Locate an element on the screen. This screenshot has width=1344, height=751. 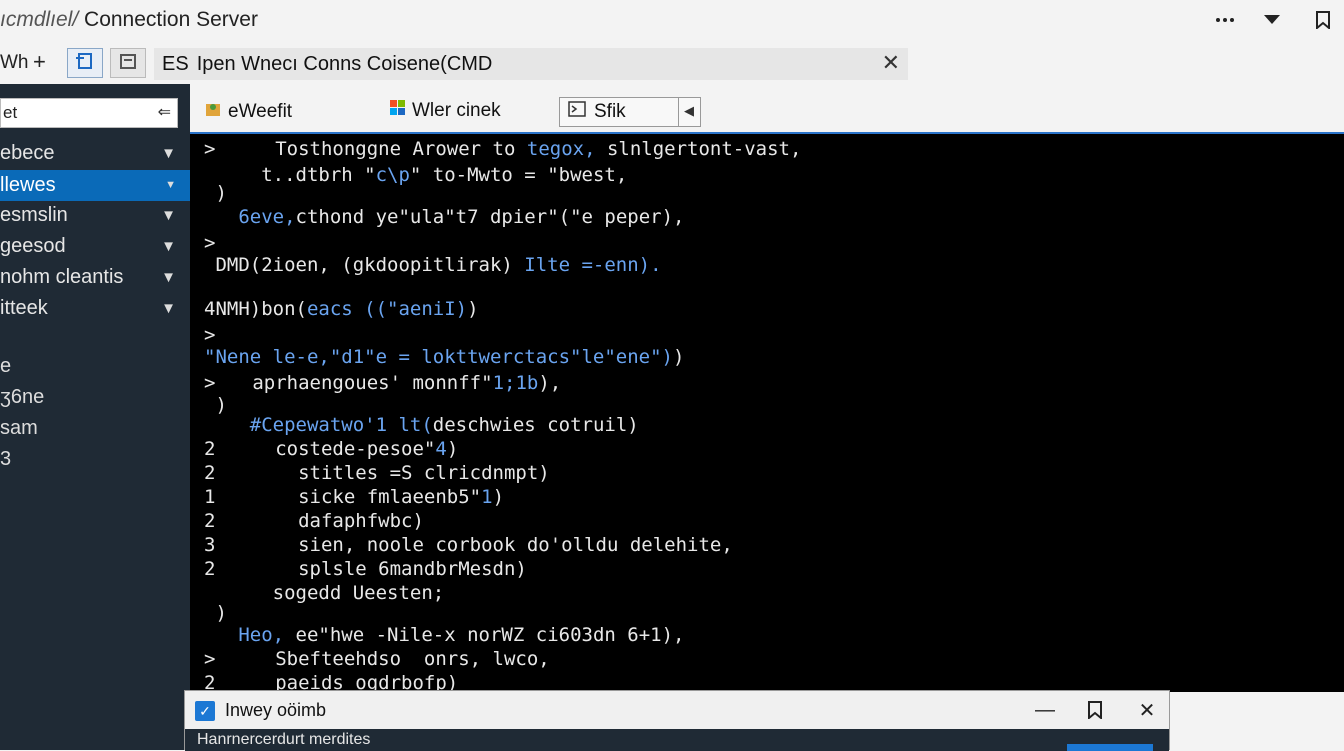
line-highlight: Heo, is located at coordinates (261, 635).